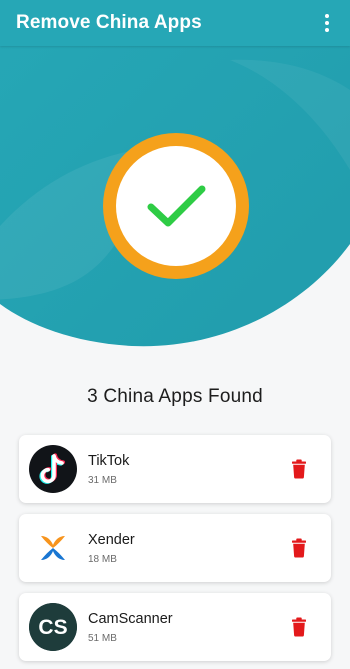 This screenshot has height=669, width=350. I want to click on app-info: Xender 18 MB, so click(186, 548).